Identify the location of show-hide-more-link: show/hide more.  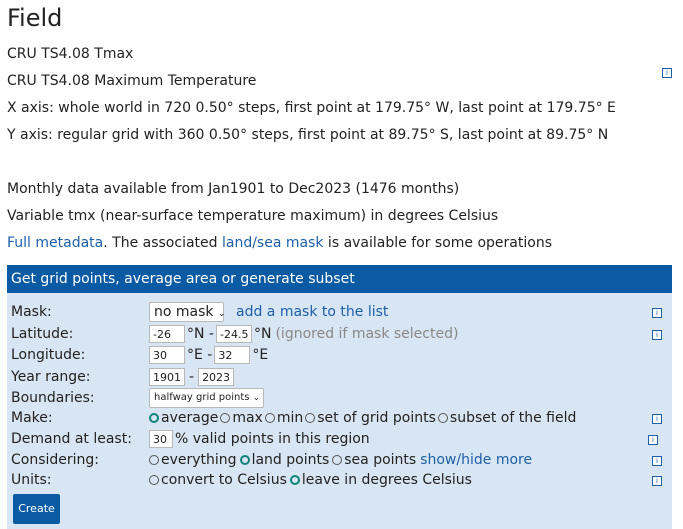
(476, 460).